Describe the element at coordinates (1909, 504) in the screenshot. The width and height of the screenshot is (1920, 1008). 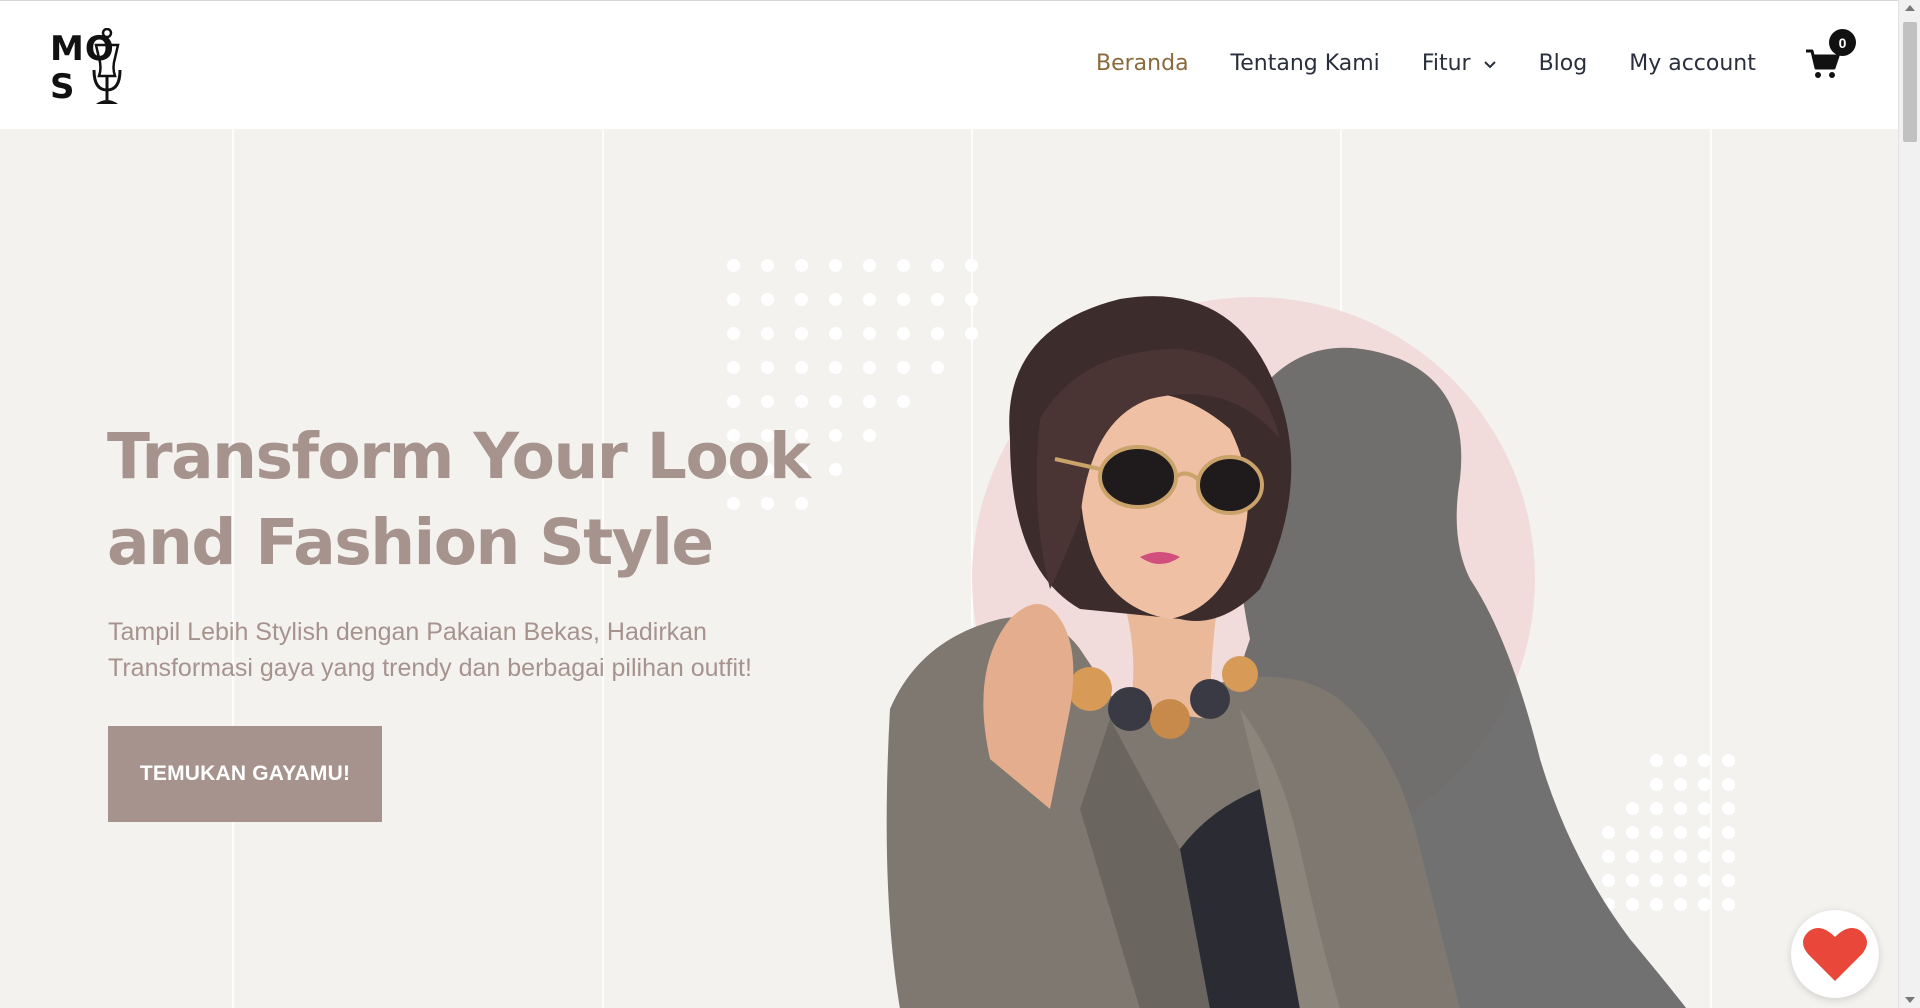
I see `scrollbar` at that location.